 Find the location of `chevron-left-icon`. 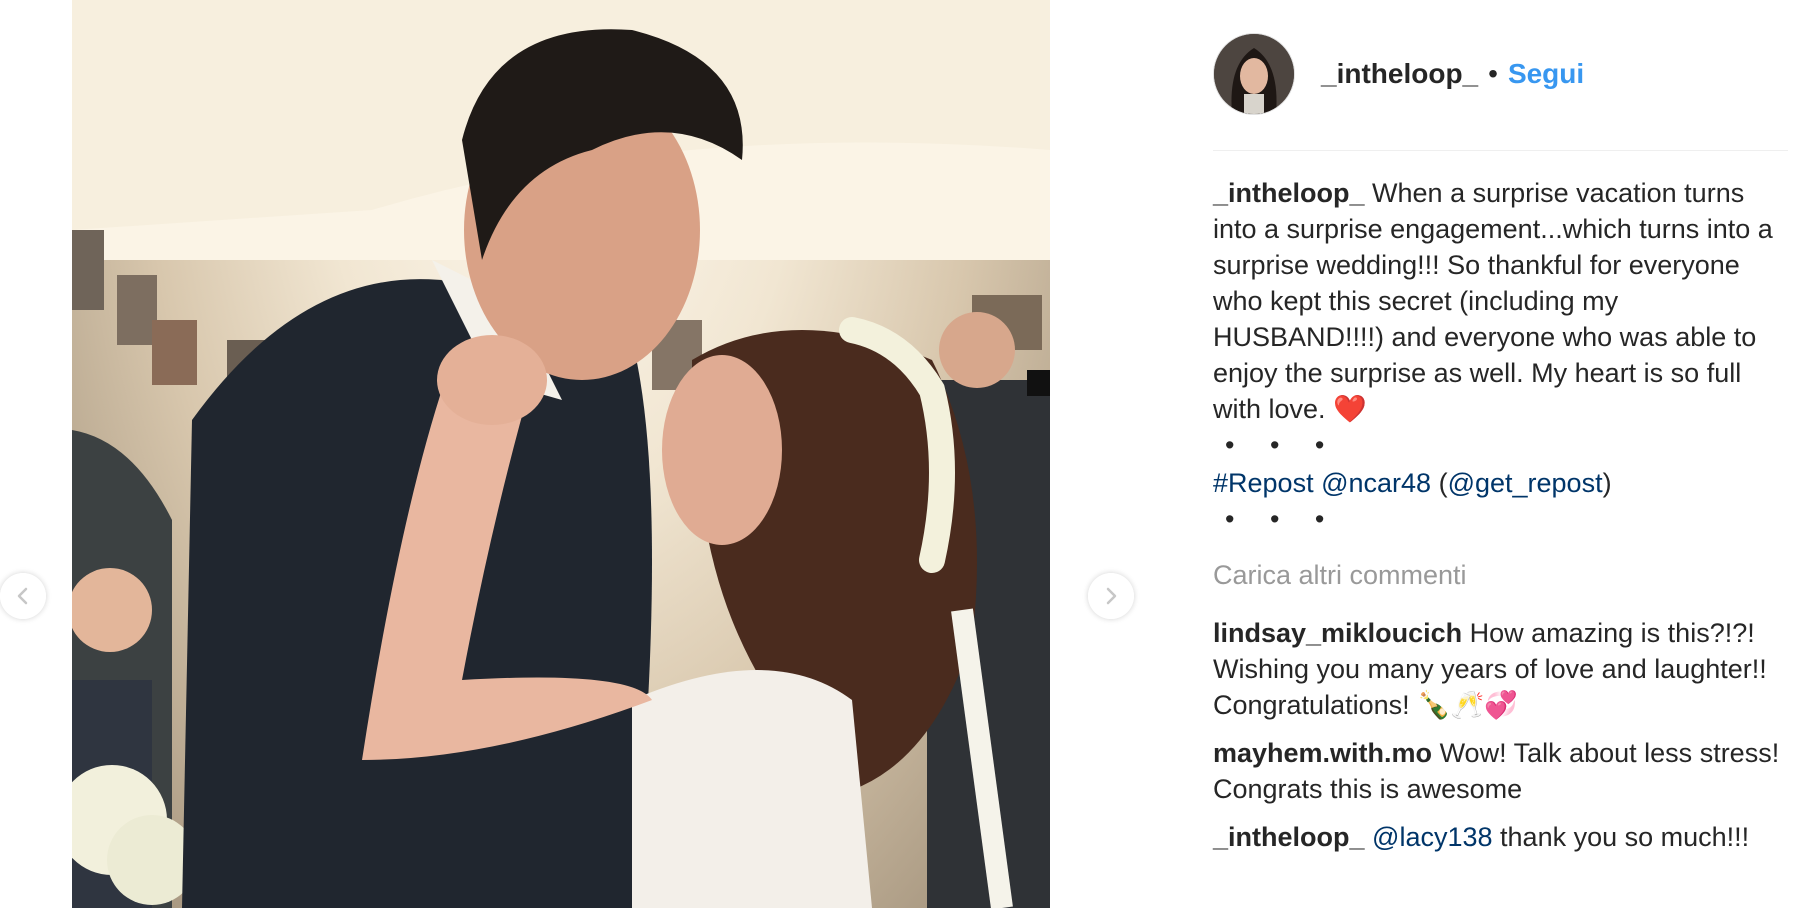

chevron-left-icon is located at coordinates (22, 596).